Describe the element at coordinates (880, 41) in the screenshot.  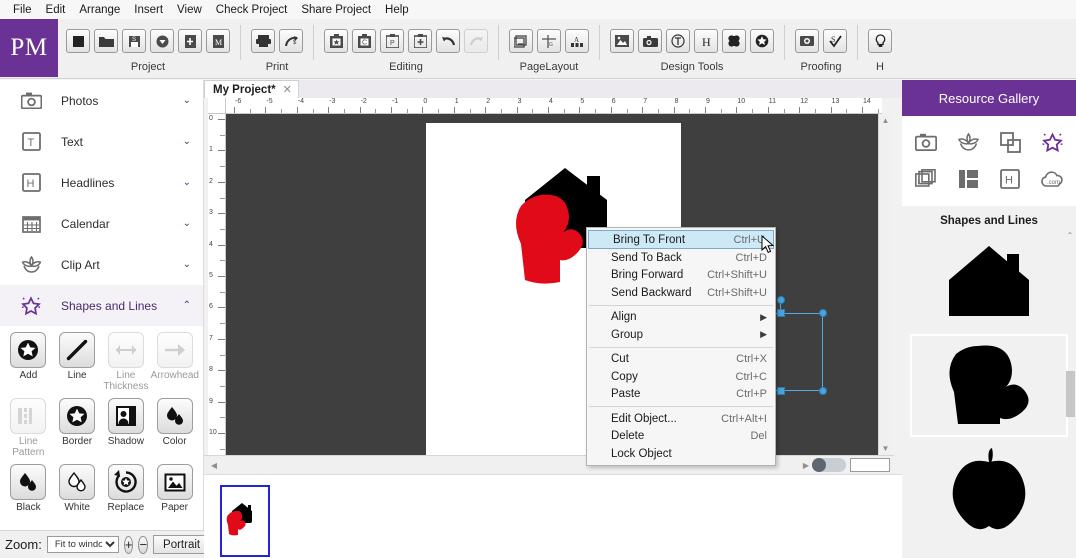
I see `lightbulb-icon` at that location.